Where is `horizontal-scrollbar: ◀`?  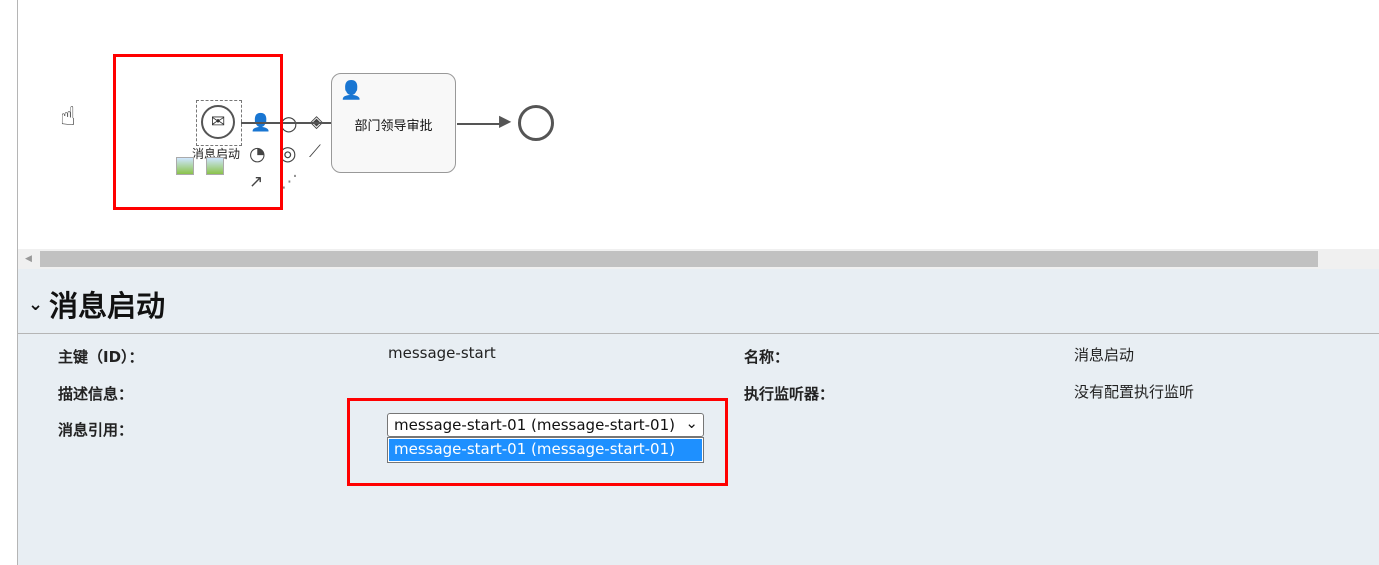
horizontal-scrollbar: ◀ is located at coordinates (698, 259).